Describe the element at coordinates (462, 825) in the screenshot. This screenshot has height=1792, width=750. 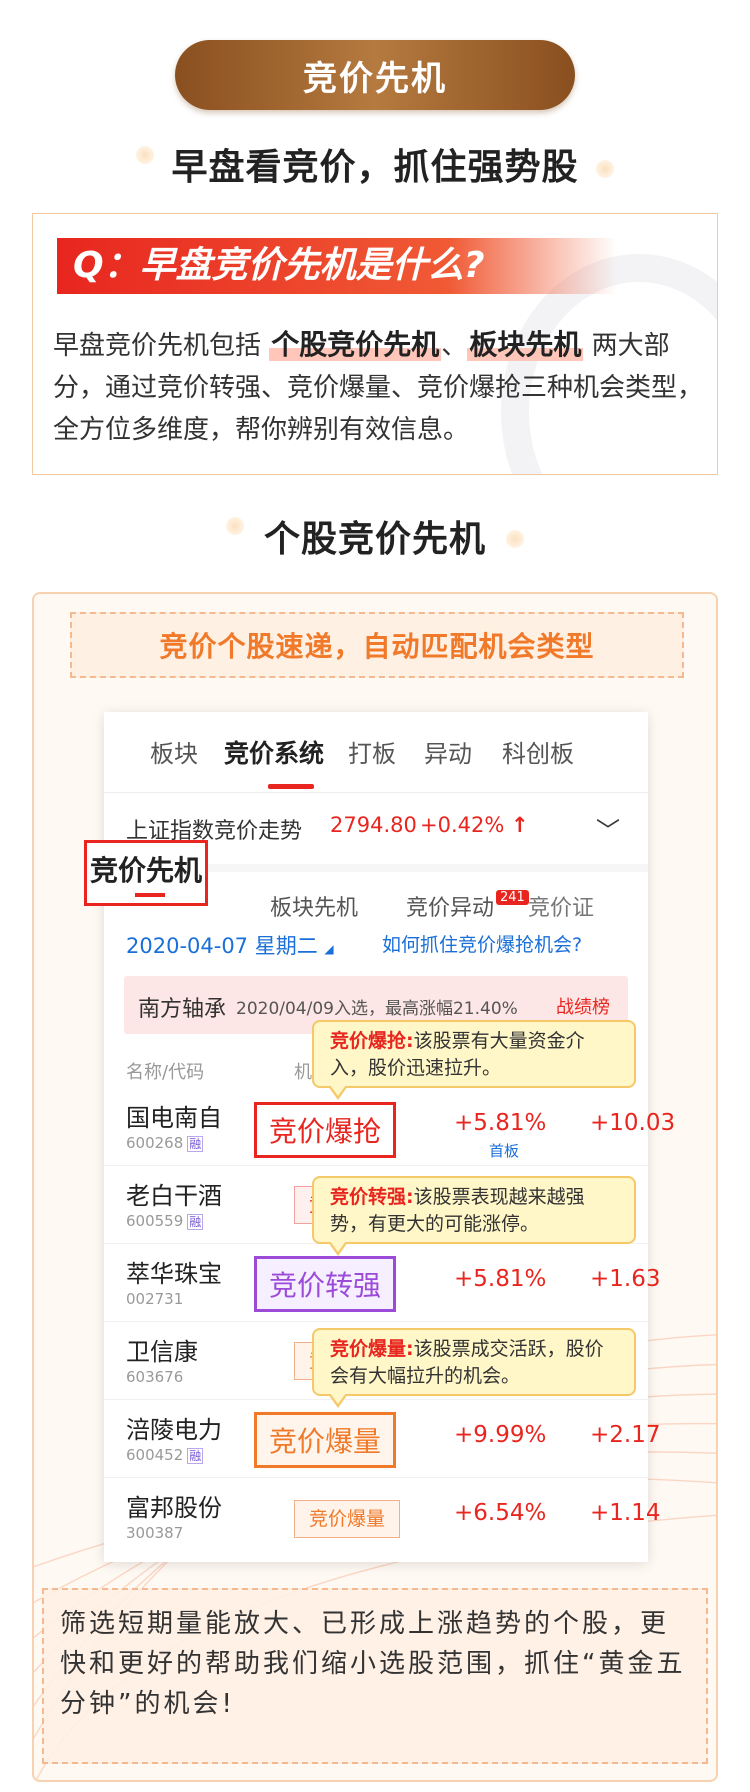
I see `index-change-value: +0.42%` at that location.